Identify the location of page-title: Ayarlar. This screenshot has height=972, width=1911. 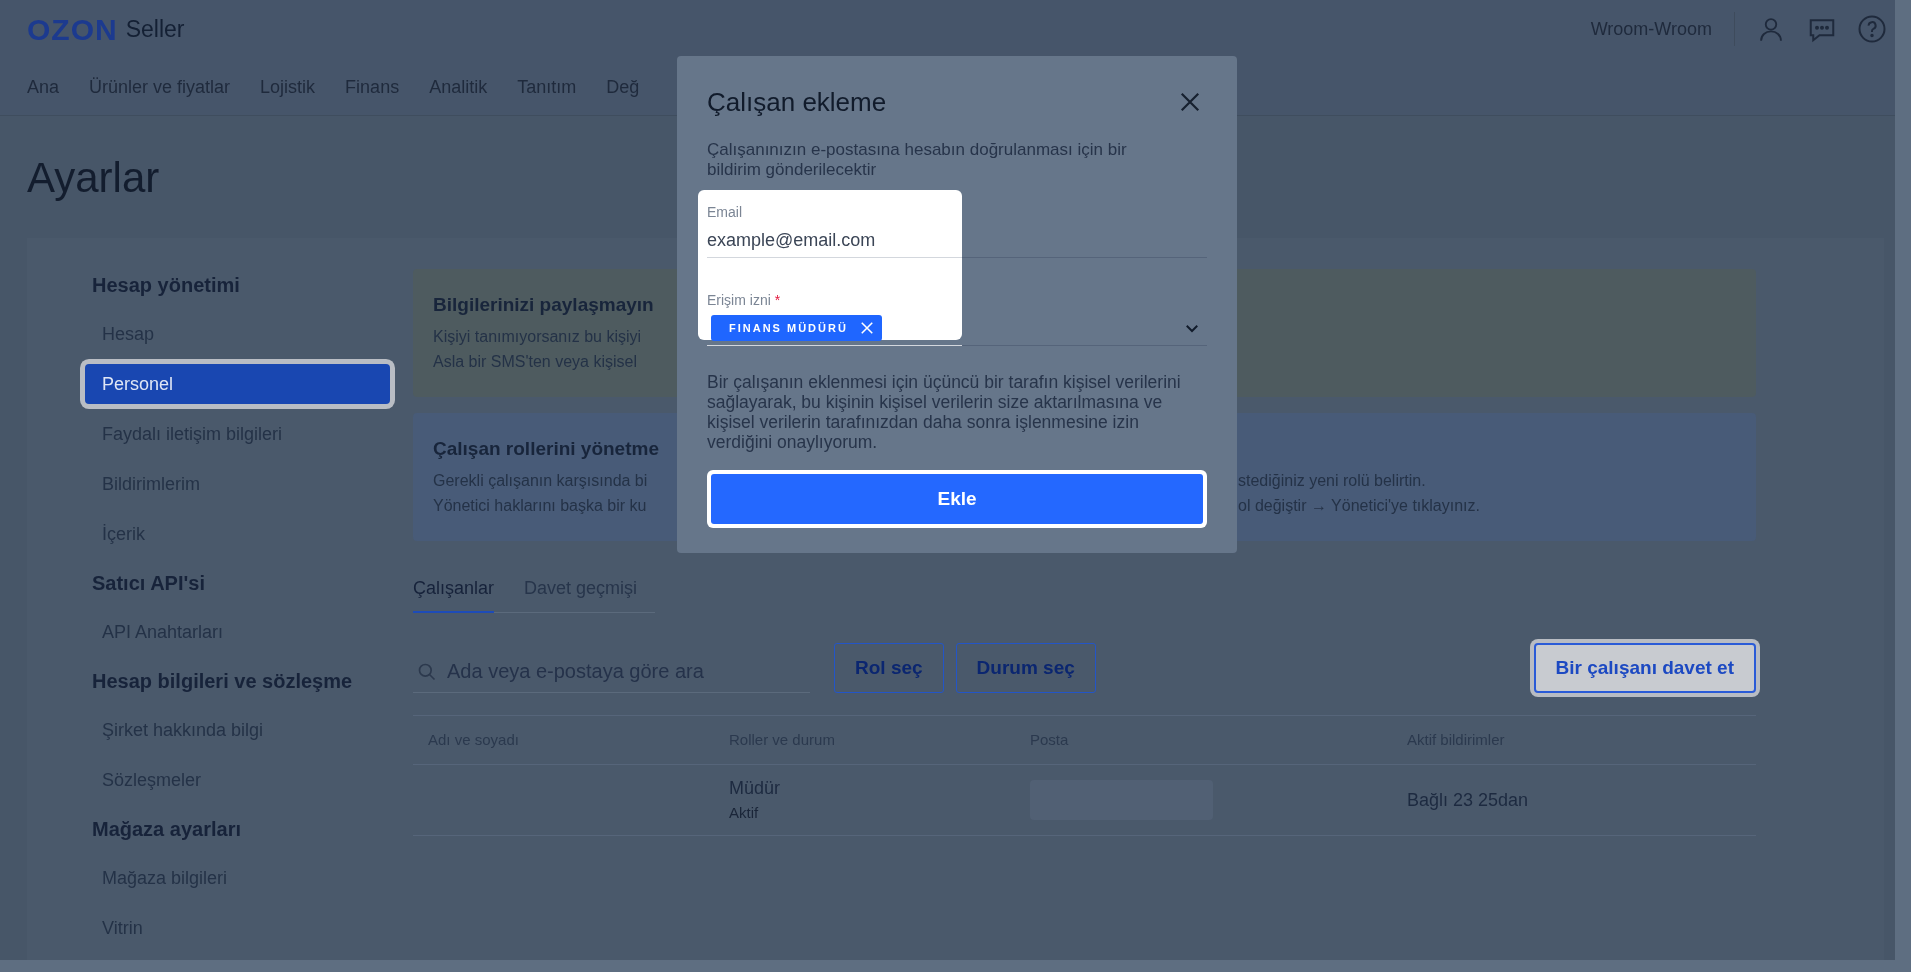
(93, 177).